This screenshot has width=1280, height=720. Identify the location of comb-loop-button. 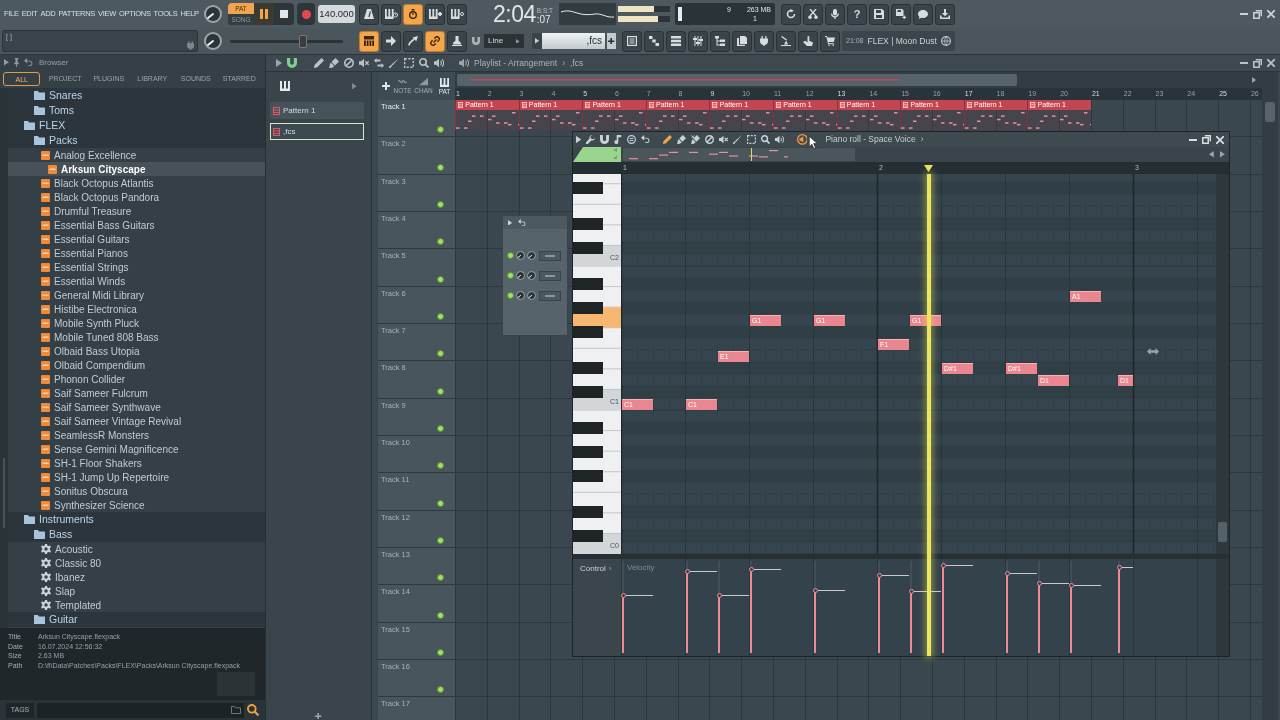
(457, 14).